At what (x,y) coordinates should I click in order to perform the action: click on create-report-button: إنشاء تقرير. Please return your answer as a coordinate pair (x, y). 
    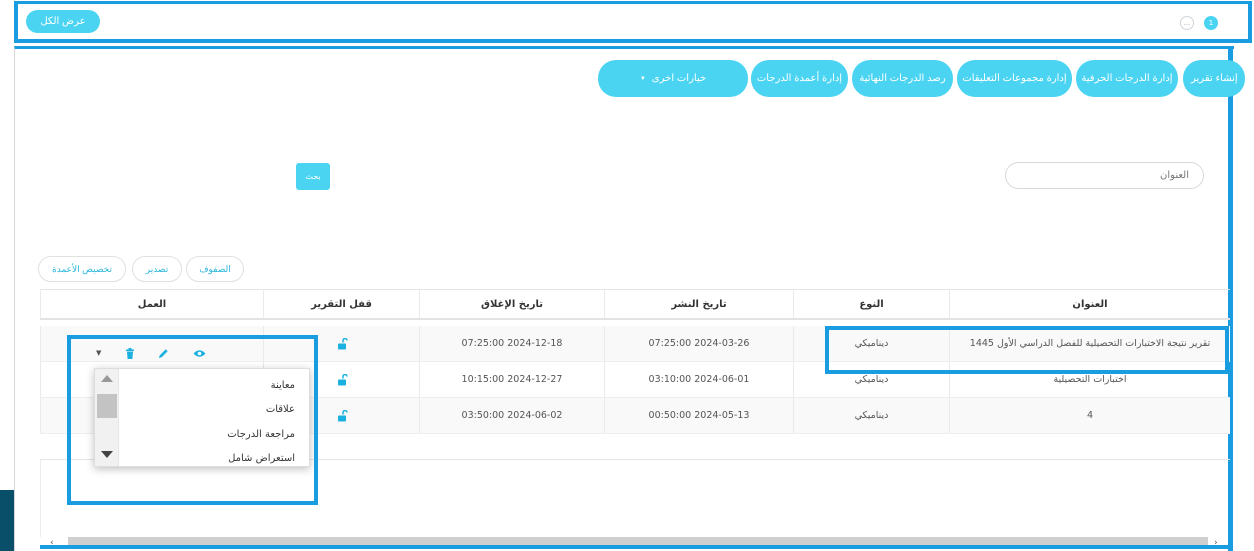
    Looking at the image, I should click on (1214, 78).